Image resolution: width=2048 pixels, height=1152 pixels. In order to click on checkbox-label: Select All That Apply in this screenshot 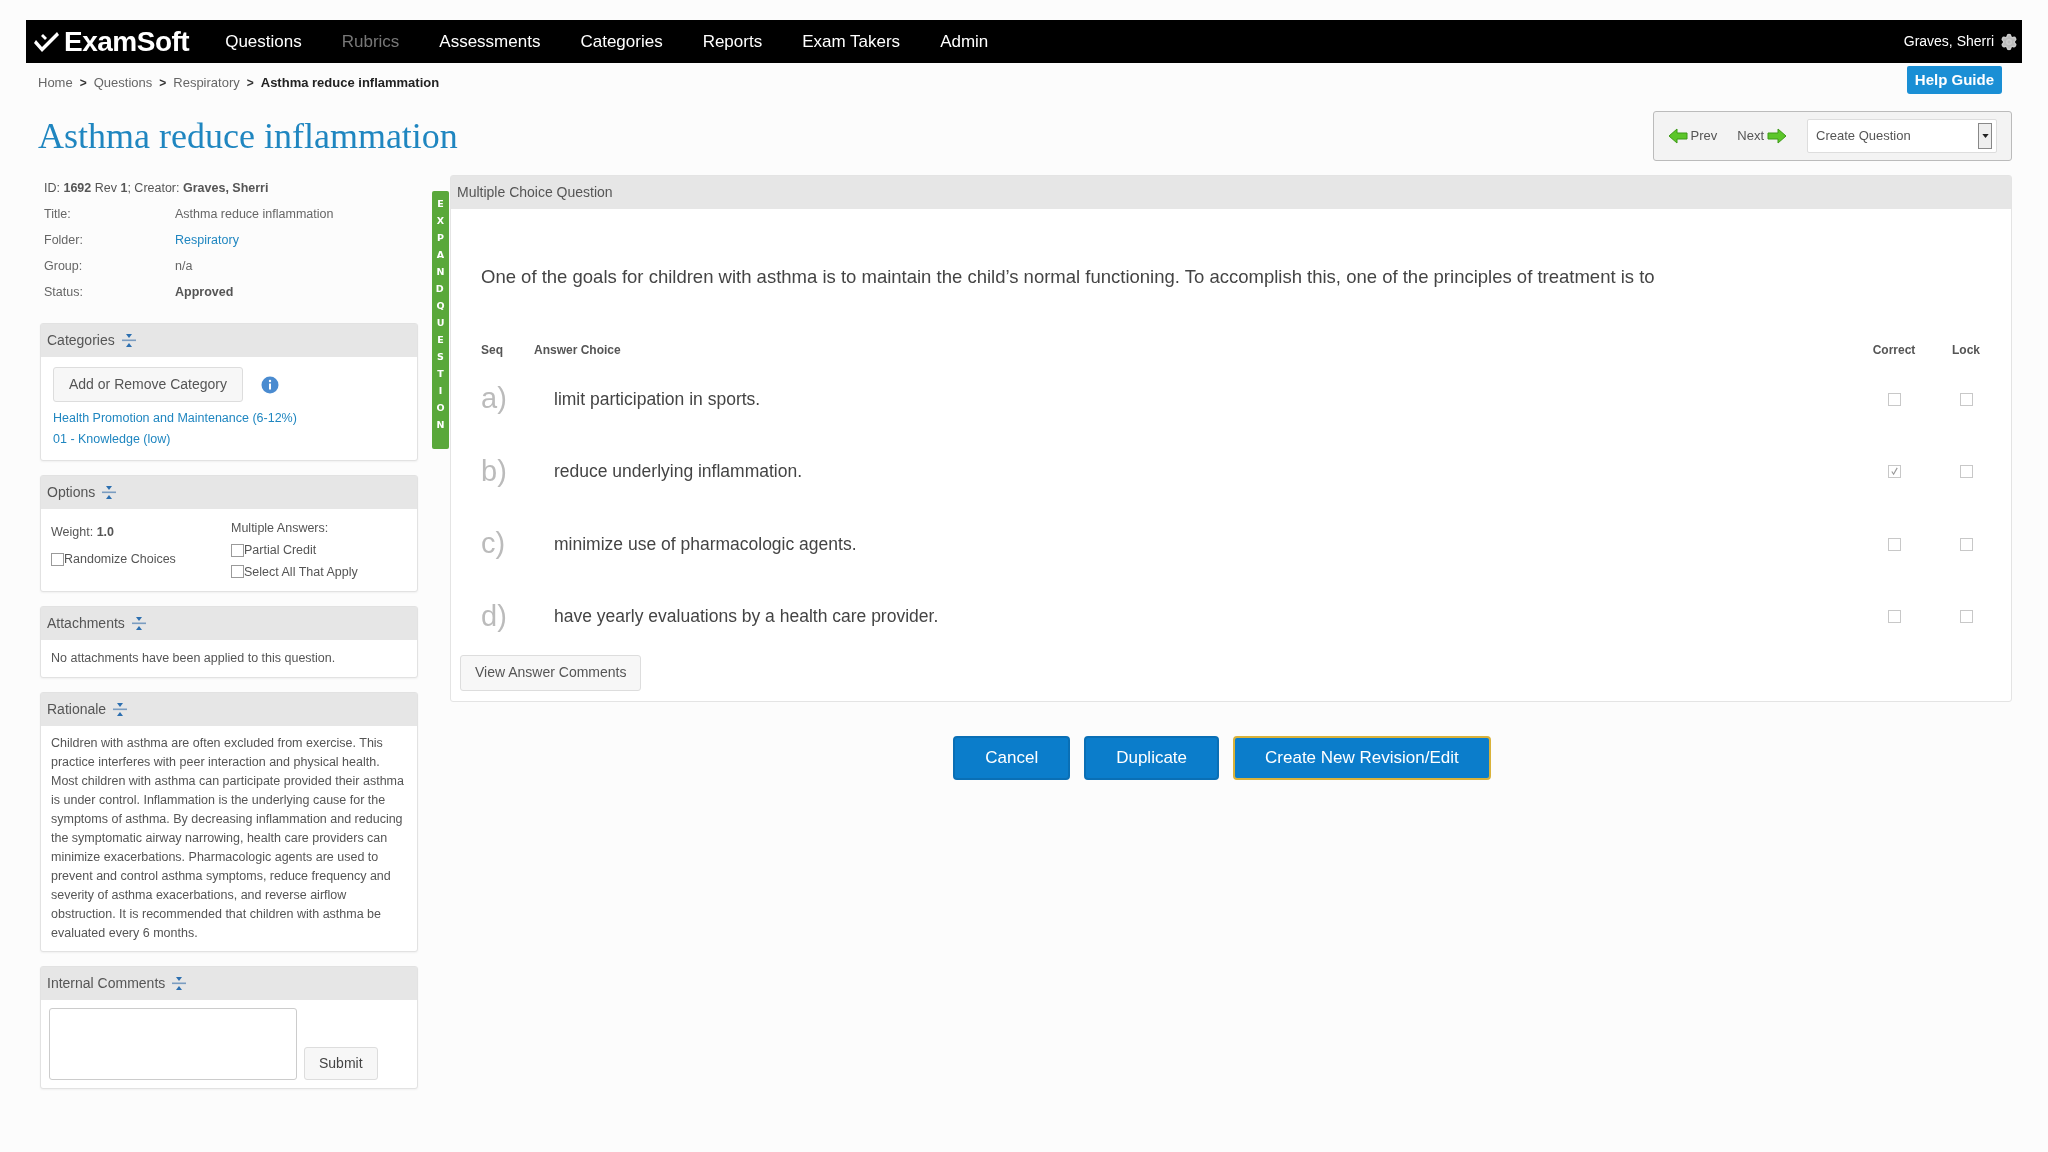, I will do `click(301, 572)`.